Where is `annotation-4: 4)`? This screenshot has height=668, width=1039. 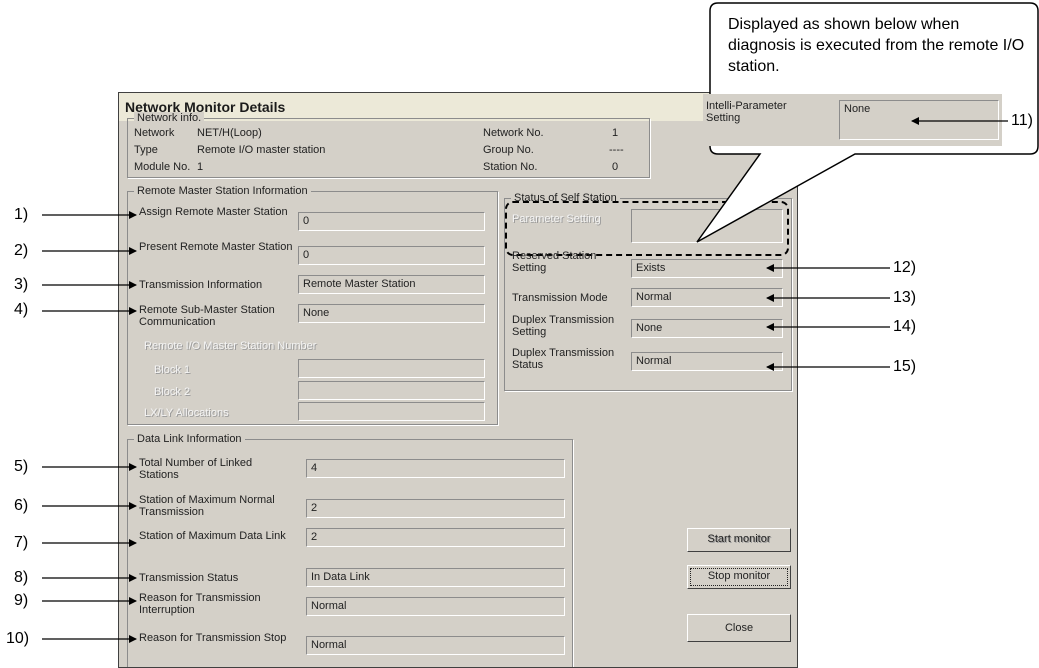
annotation-4: 4) is located at coordinates (21, 309).